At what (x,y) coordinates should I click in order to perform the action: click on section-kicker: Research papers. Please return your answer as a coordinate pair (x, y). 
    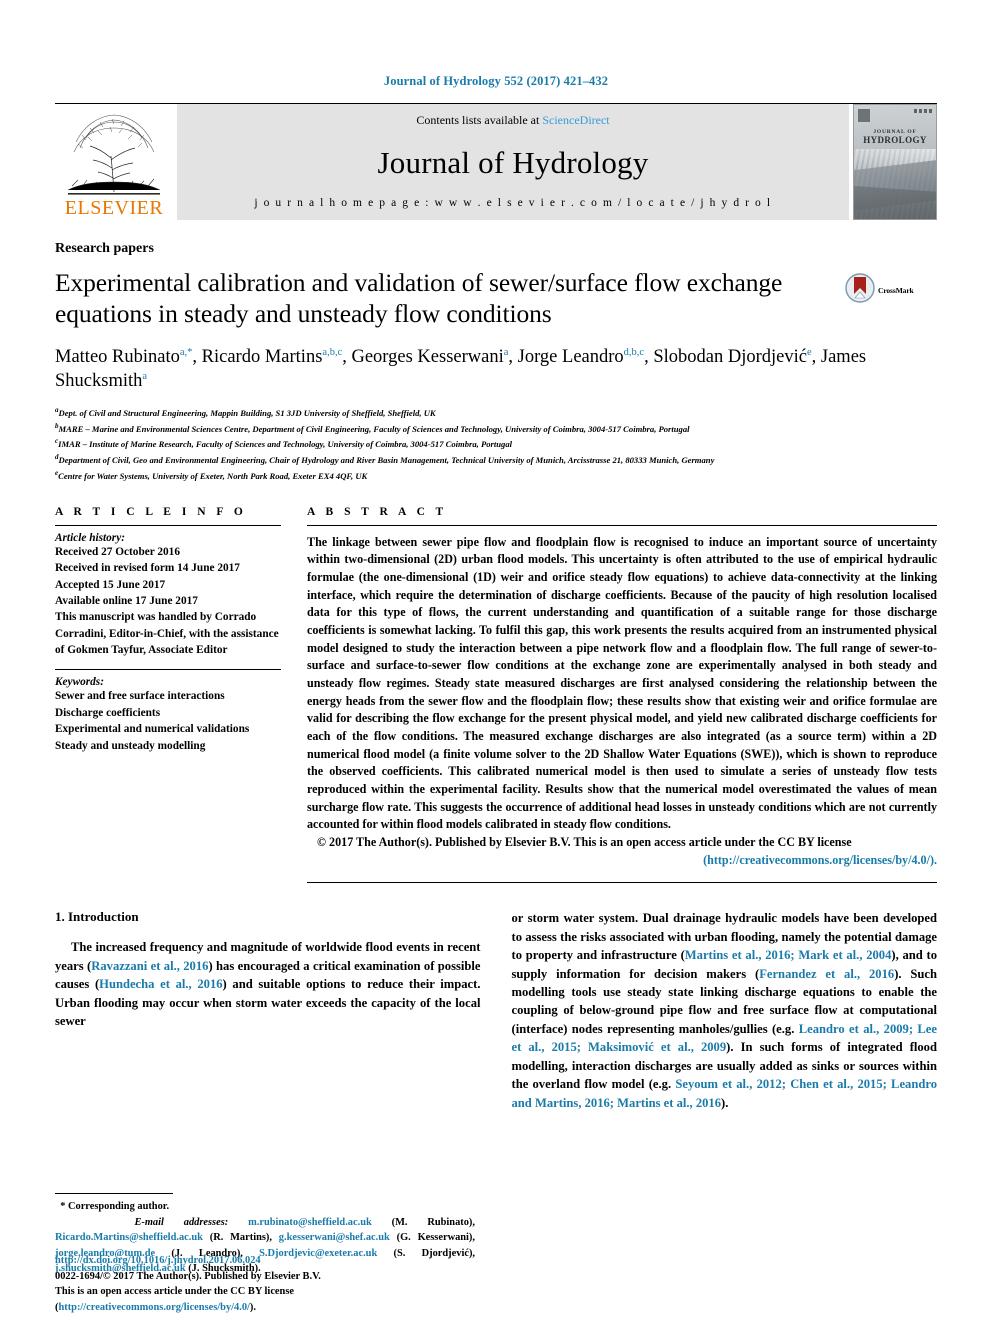
    Looking at the image, I should click on (104, 248).